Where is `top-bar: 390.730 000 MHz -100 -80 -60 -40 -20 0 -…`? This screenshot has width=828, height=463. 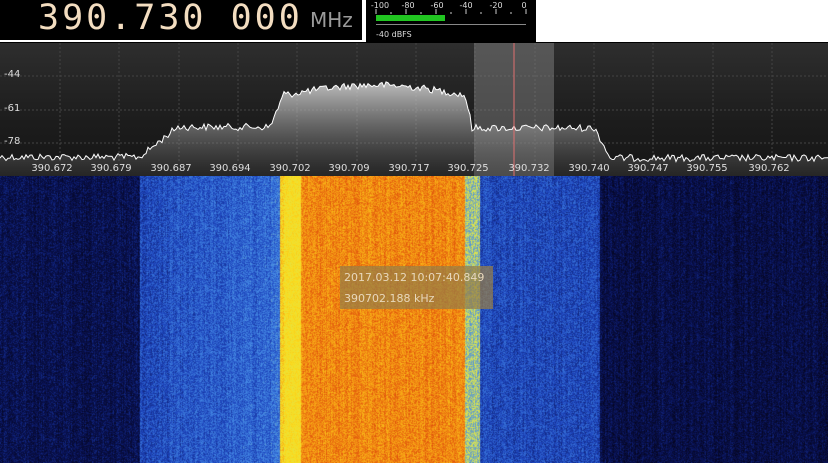
top-bar: 390.730 000 MHz -100 -80 -60 -40 -20 0 -… is located at coordinates (414, 21).